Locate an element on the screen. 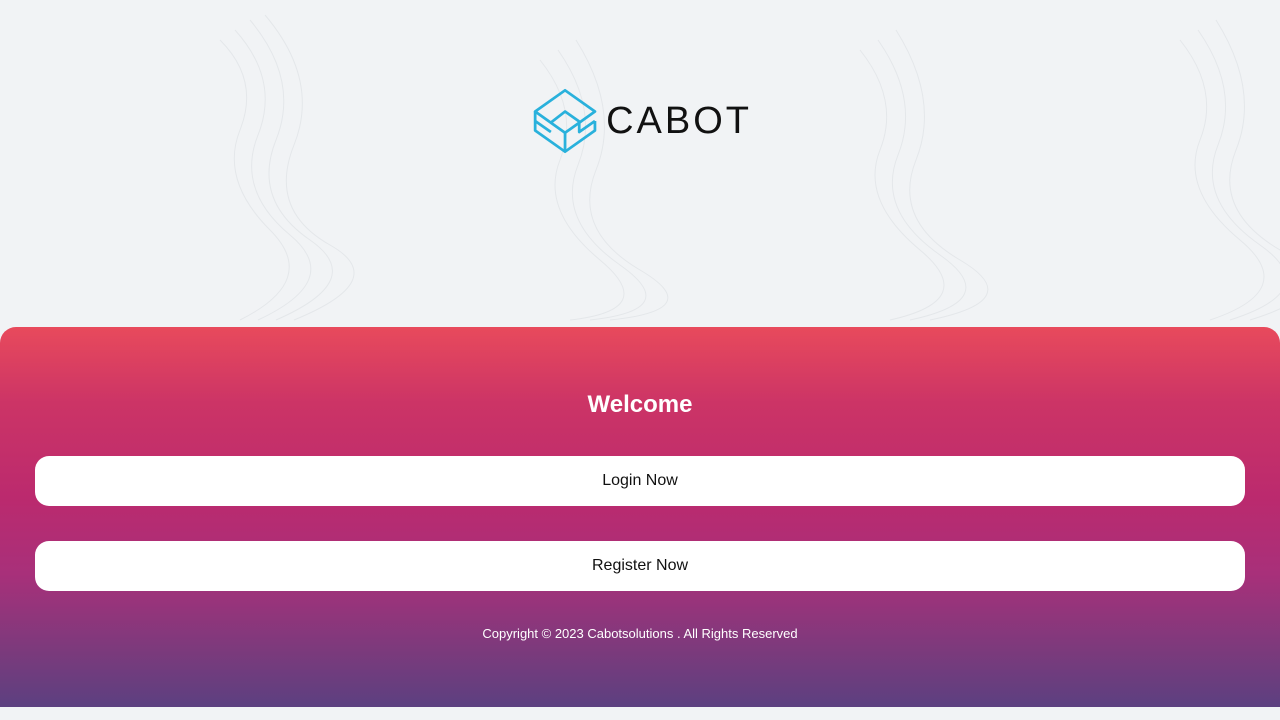 The image size is (1280, 720). welcome-title: Welcome is located at coordinates (640, 404).